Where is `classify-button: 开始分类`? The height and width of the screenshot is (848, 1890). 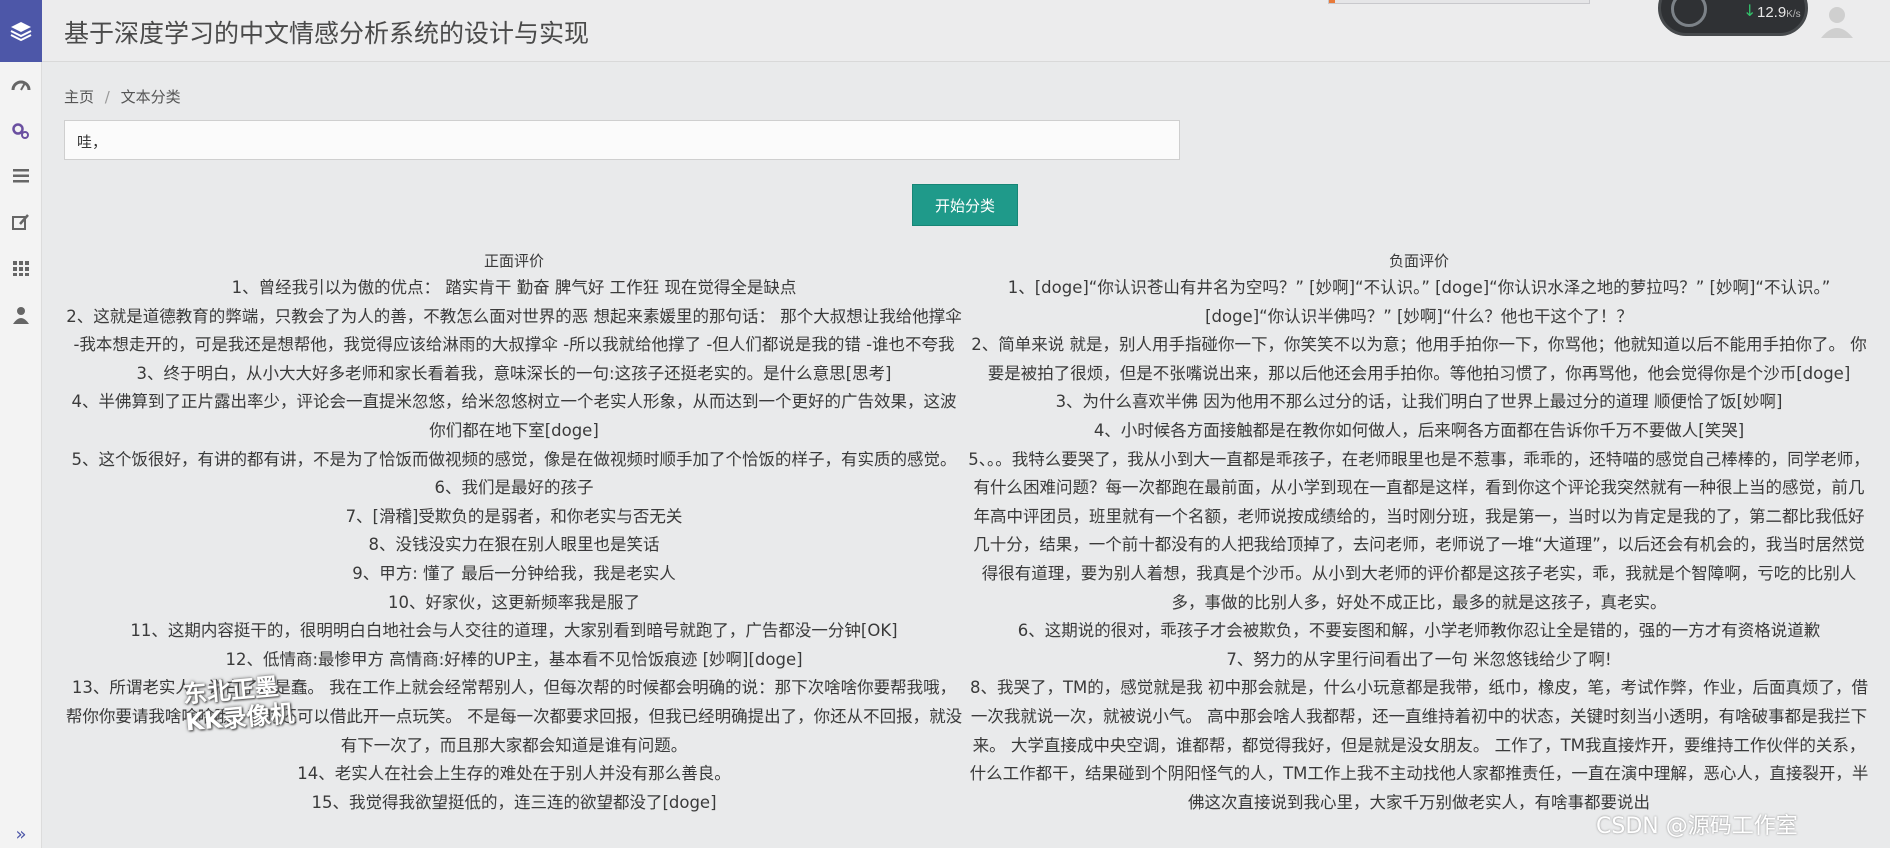 classify-button: 开始分类 is located at coordinates (965, 205).